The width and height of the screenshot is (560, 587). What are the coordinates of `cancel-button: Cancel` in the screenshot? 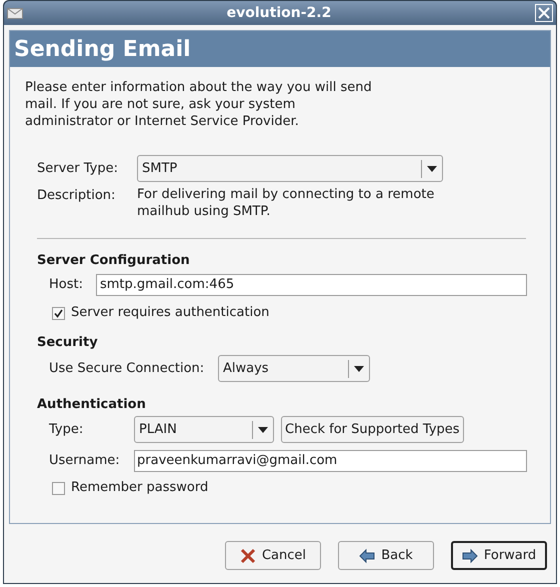 It's located at (273, 555).